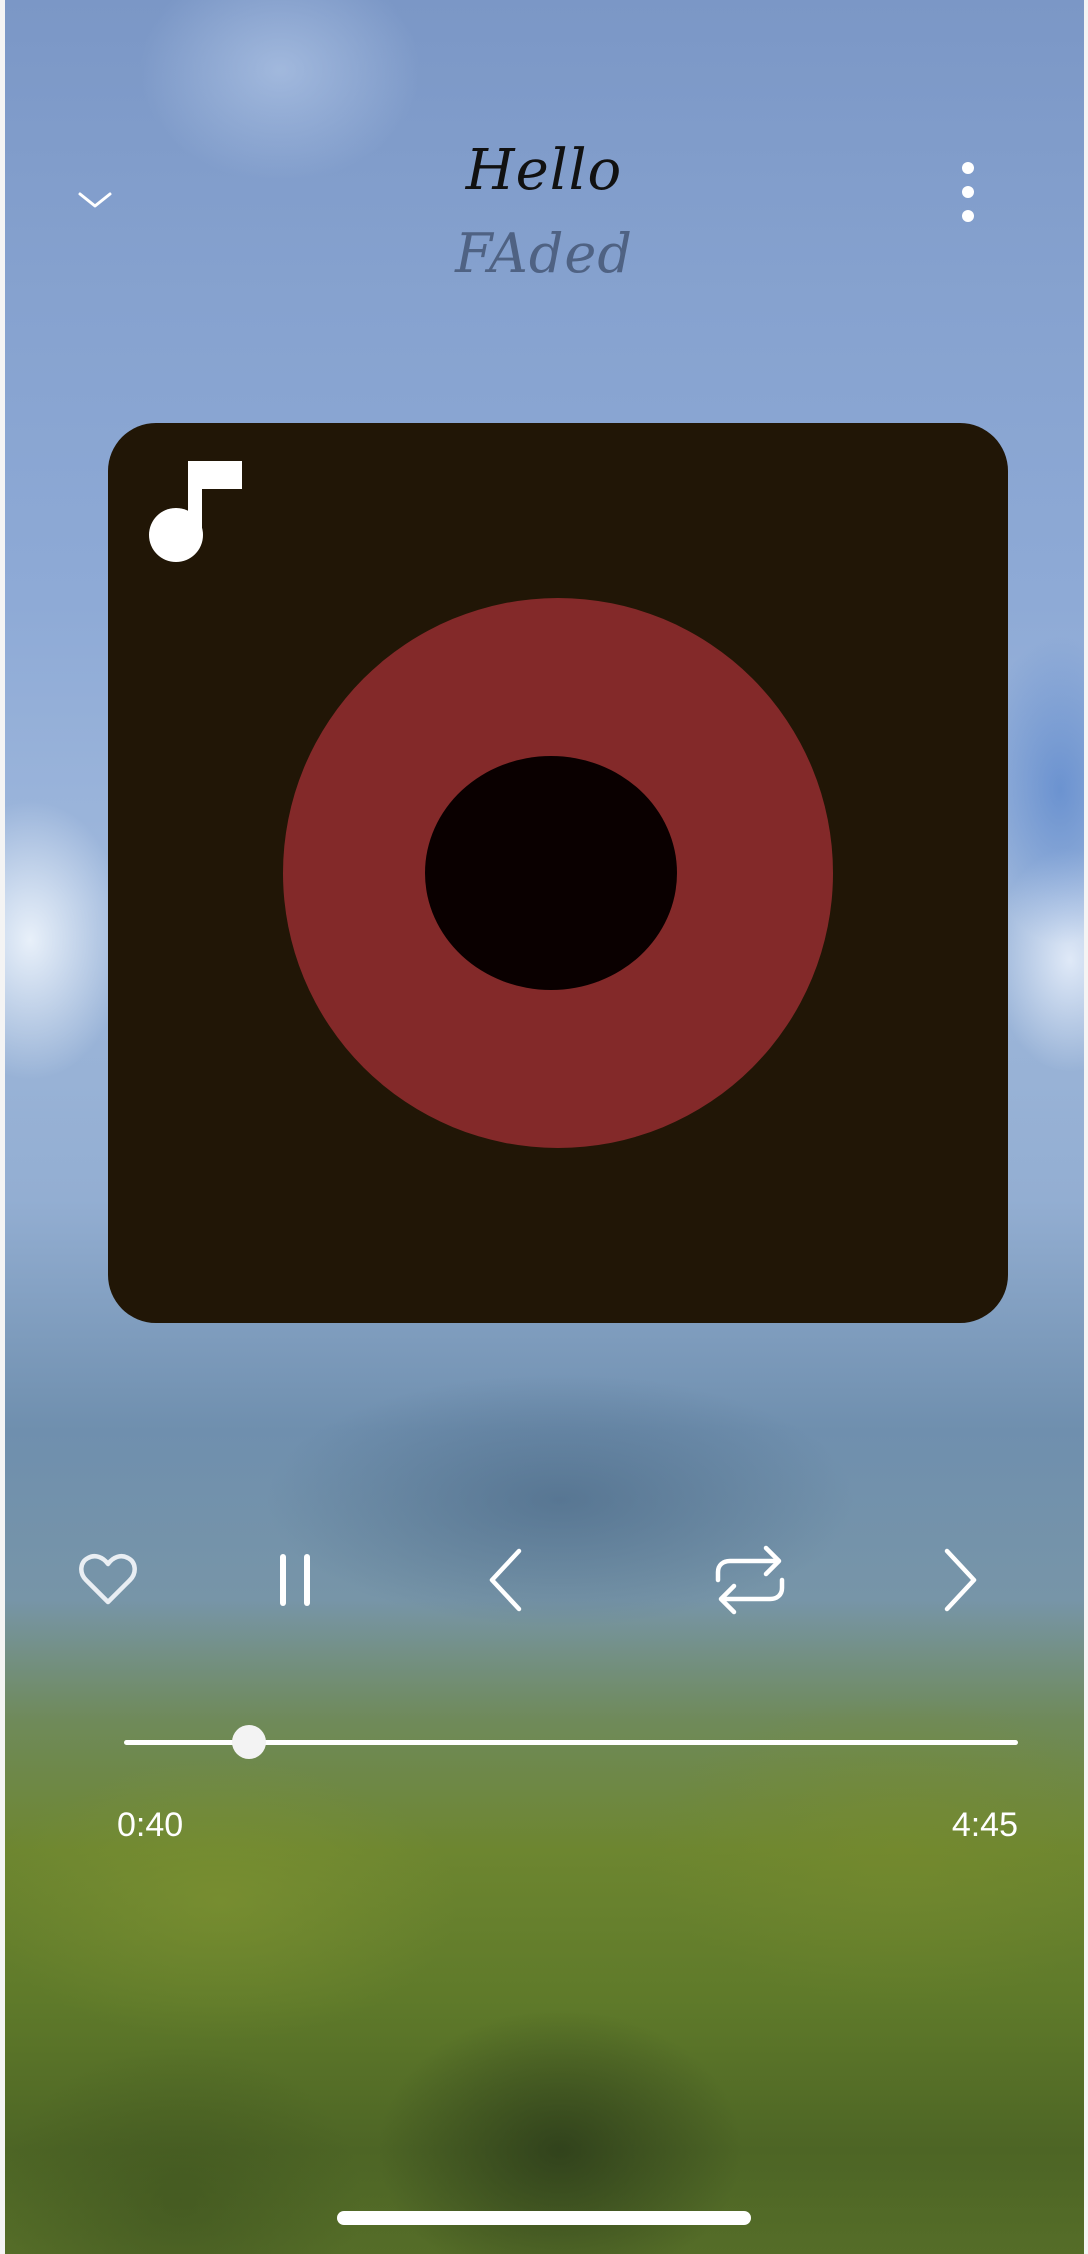  What do you see at coordinates (150, 1825) in the screenshot?
I see `elapsed-time: 0:40` at bounding box center [150, 1825].